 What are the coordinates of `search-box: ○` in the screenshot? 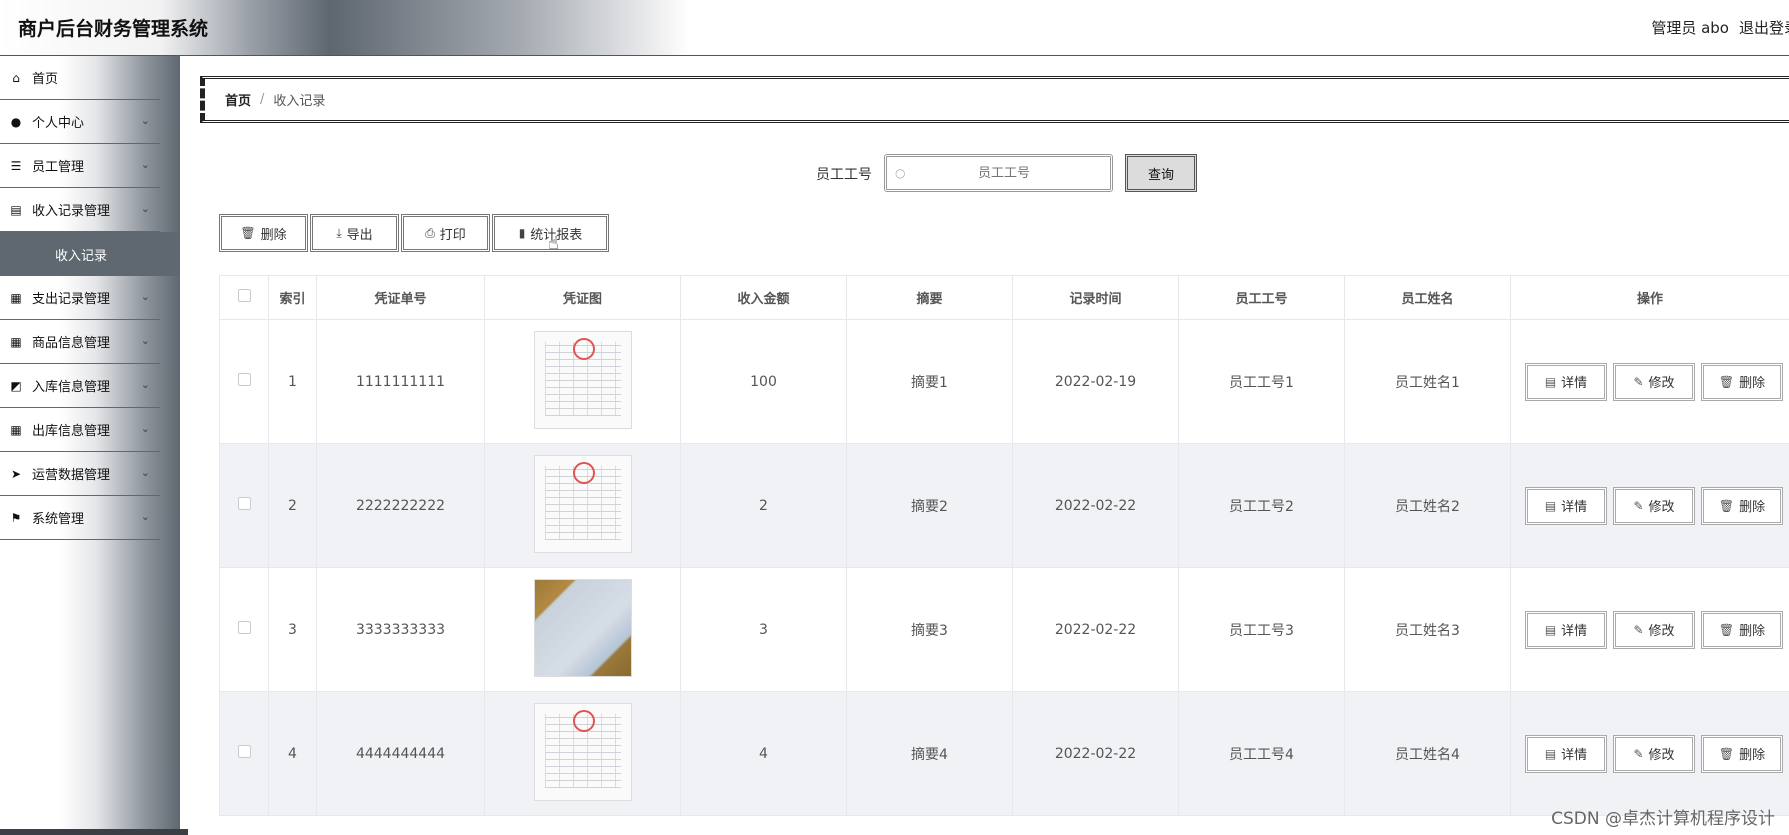 It's located at (998, 173).